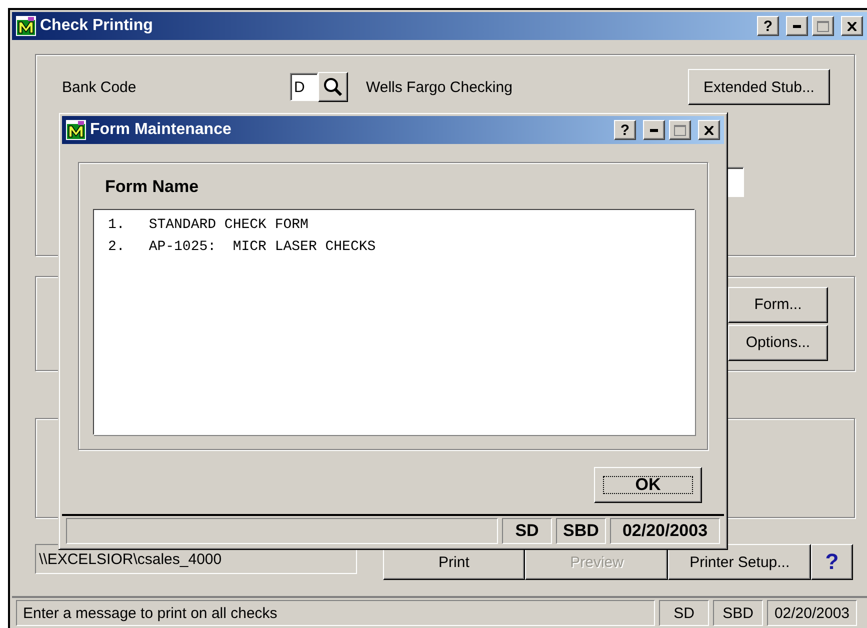  I want to click on ok-button: OK, so click(648, 485).